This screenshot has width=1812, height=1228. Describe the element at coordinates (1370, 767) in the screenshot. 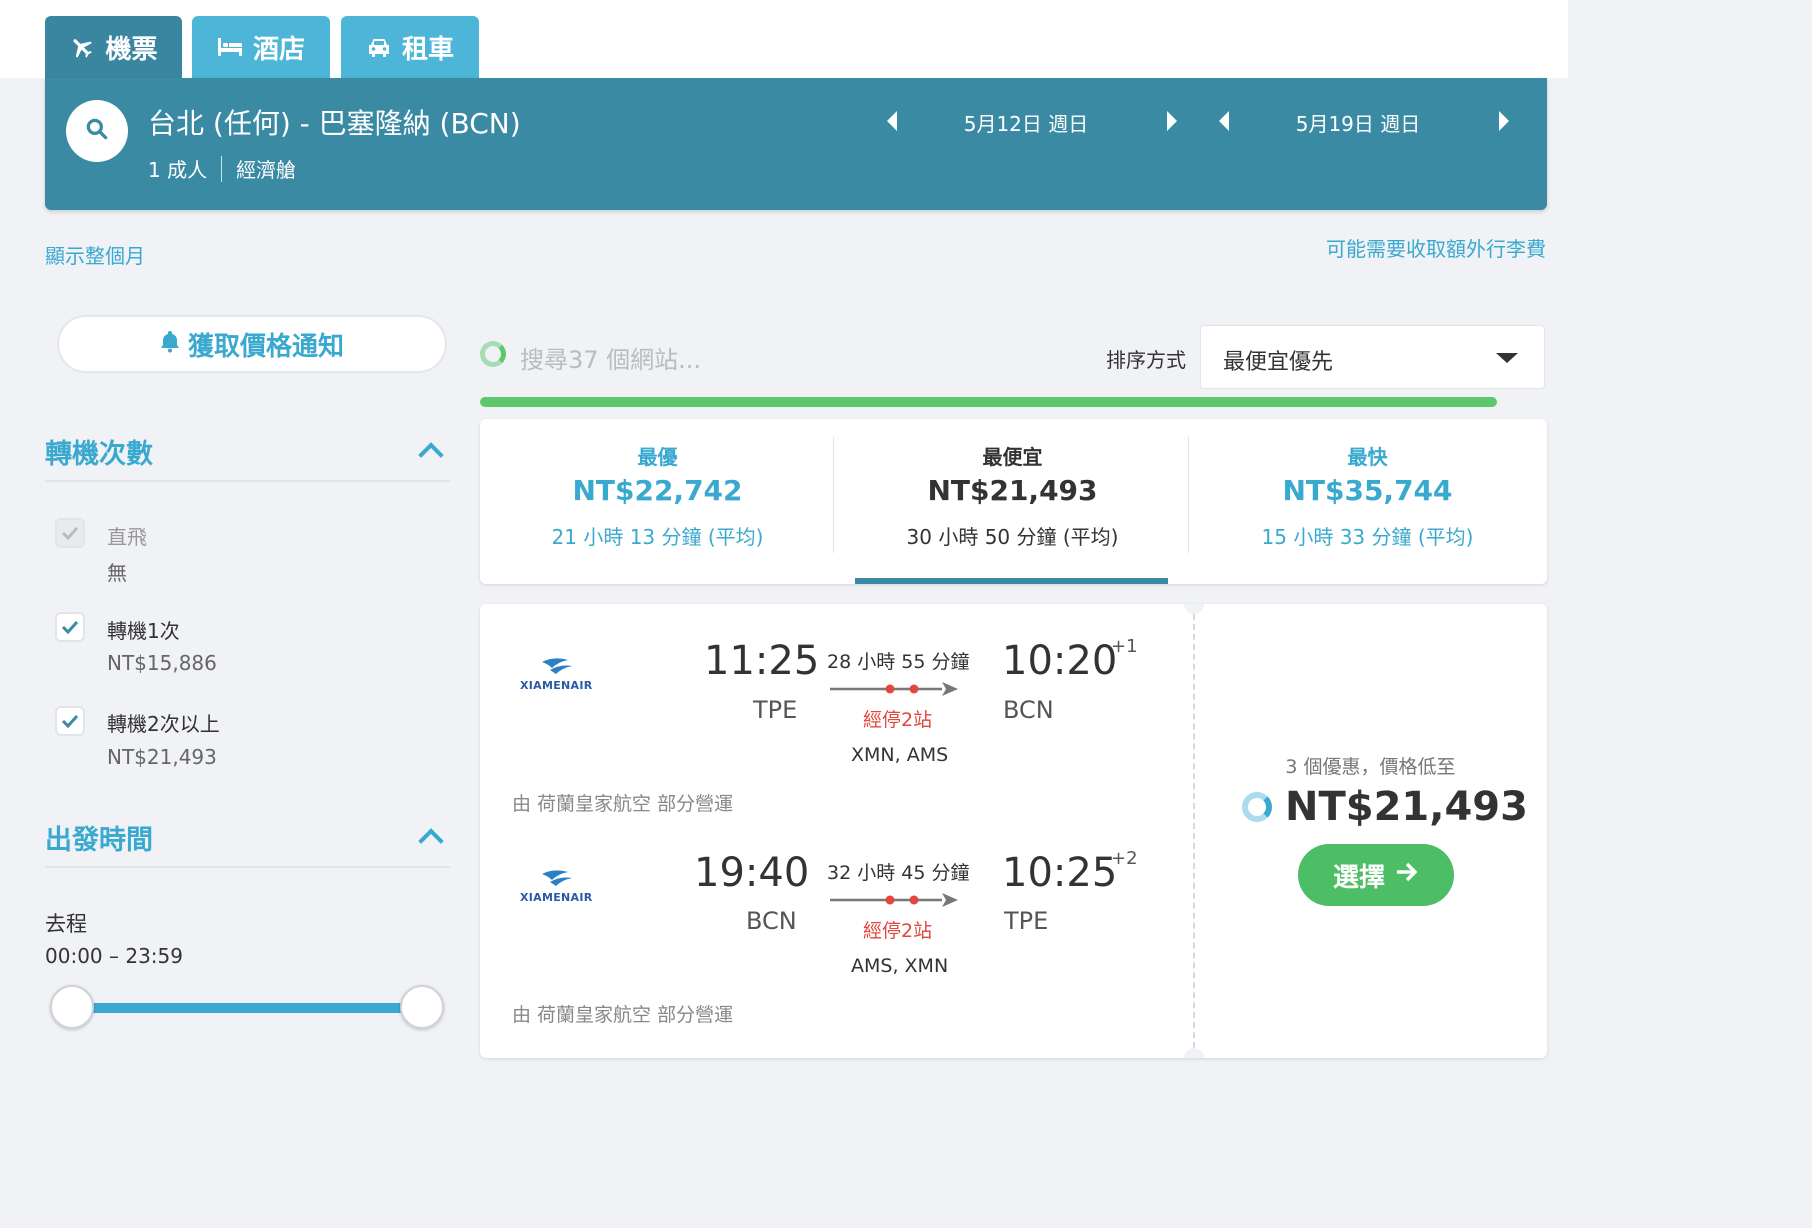

I see `offers-count: 3 個優惠，價格低至` at that location.